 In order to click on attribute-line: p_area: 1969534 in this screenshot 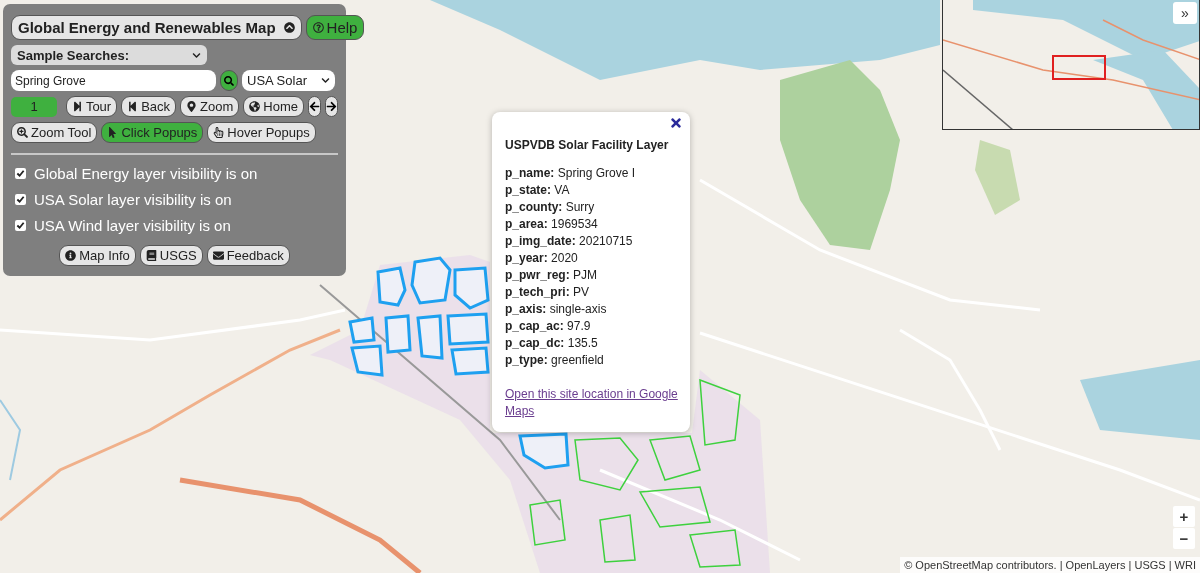, I will do `click(552, 224)`.